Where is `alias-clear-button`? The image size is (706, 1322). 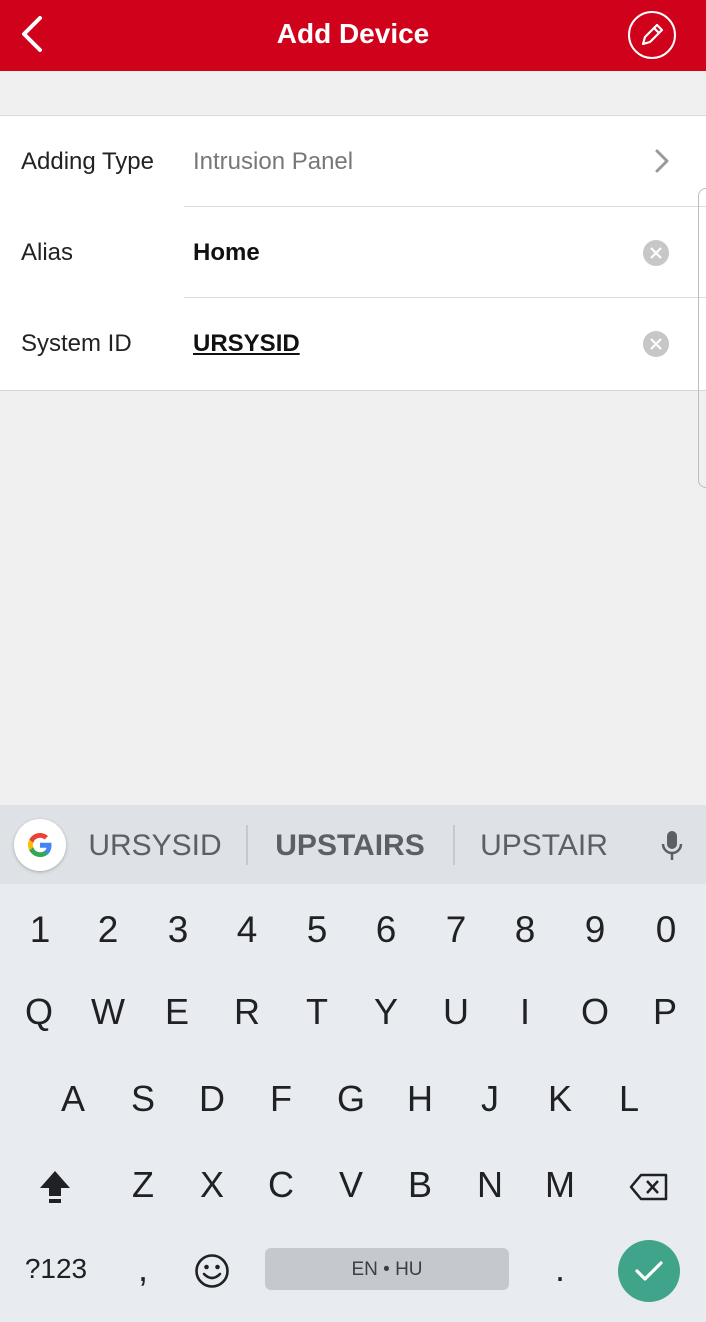
alias-clear-button is located at coordinates (656, 253).